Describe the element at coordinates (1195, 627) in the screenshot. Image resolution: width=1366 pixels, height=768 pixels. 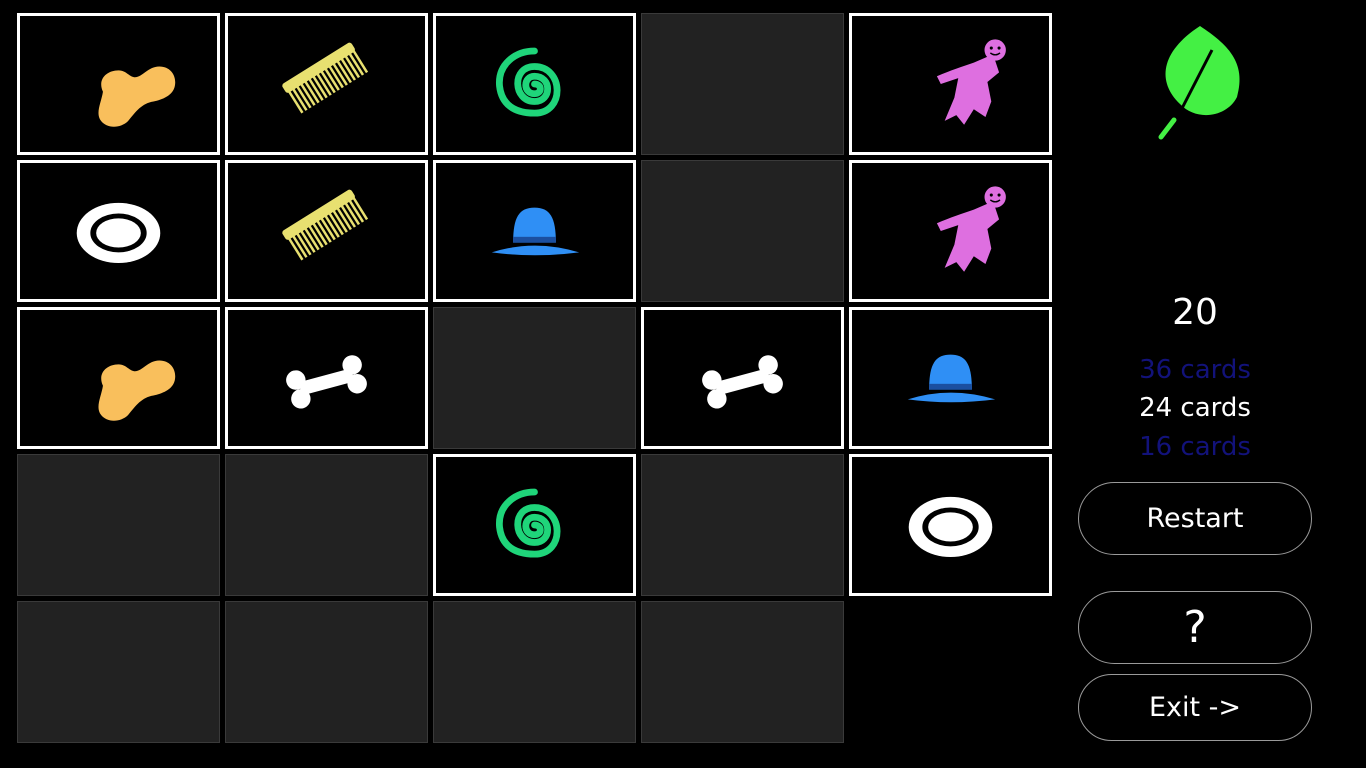
I see `help-button: ?` at that location.